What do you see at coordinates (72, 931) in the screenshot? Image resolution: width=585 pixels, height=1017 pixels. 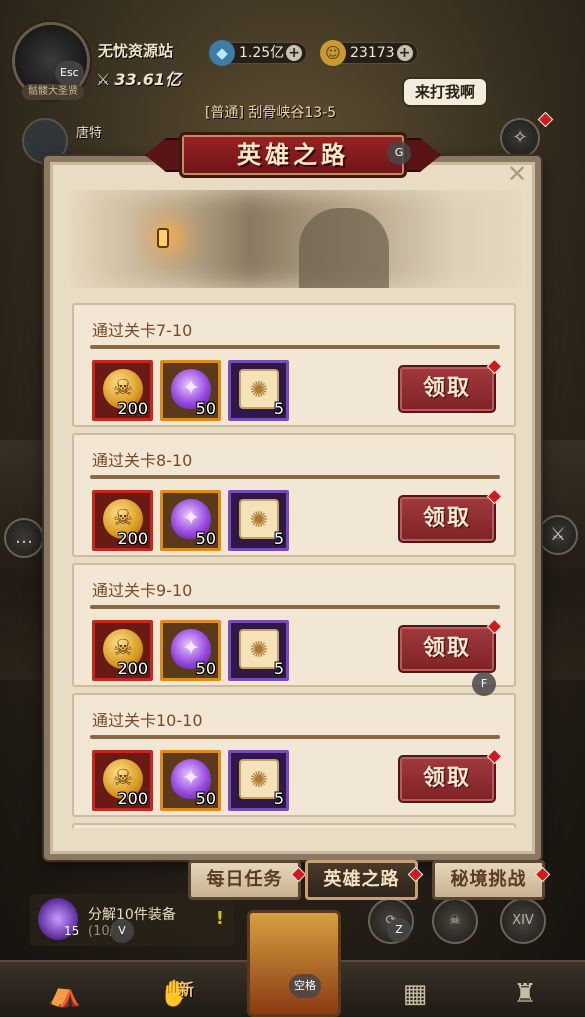 I see `orb-count: 15` at bounding box center [72, 931].